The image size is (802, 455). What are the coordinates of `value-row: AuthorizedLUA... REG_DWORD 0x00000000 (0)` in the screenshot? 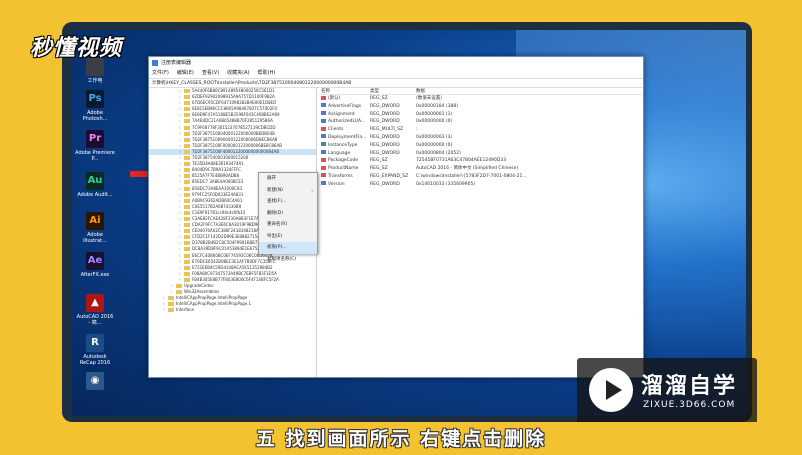 It's located at (480, 122).